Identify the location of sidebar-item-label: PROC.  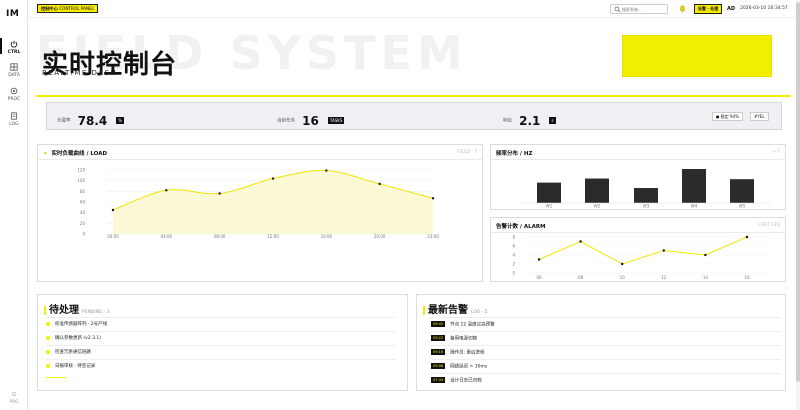
(14, 99).